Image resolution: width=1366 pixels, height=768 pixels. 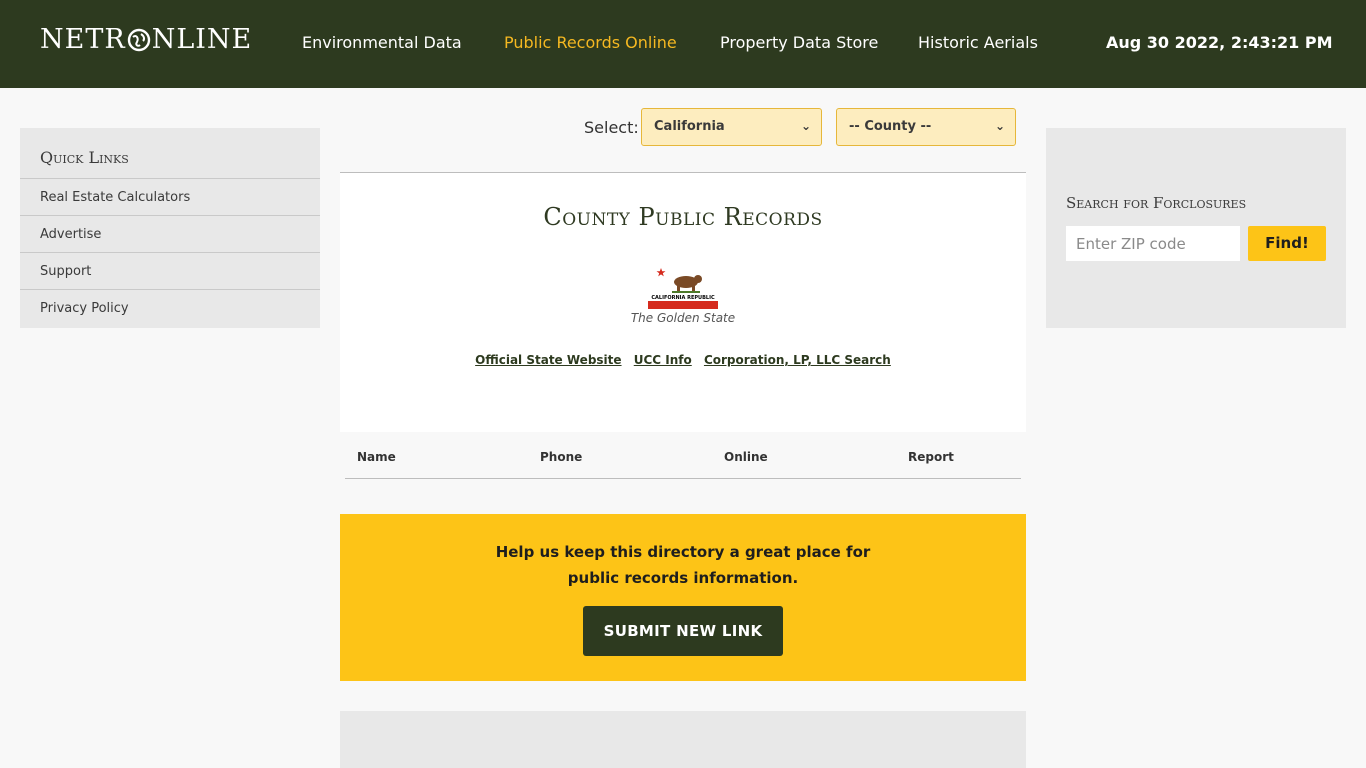 What do you see at coordinates (83, 39) in the screenshot?
I see `logo-text-left: NETR` at bounding box center [83, 39].